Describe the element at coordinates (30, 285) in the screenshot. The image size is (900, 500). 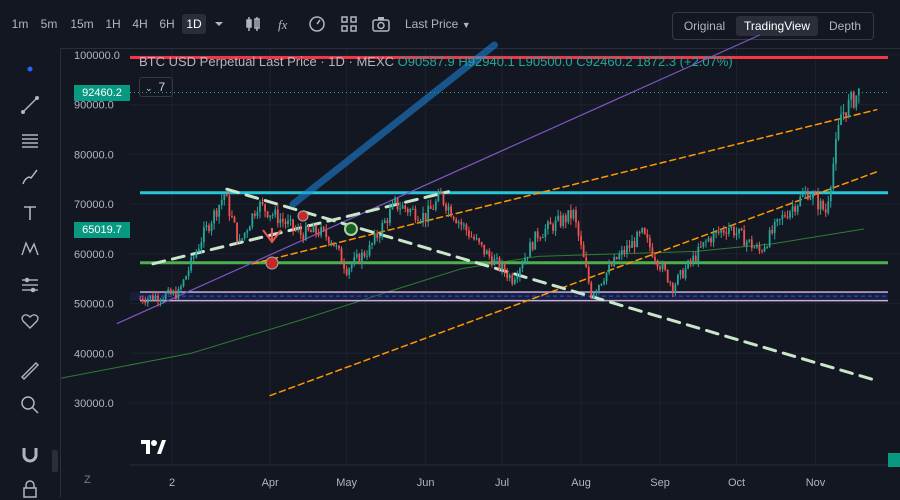
I see `forecast-icon` at that location.